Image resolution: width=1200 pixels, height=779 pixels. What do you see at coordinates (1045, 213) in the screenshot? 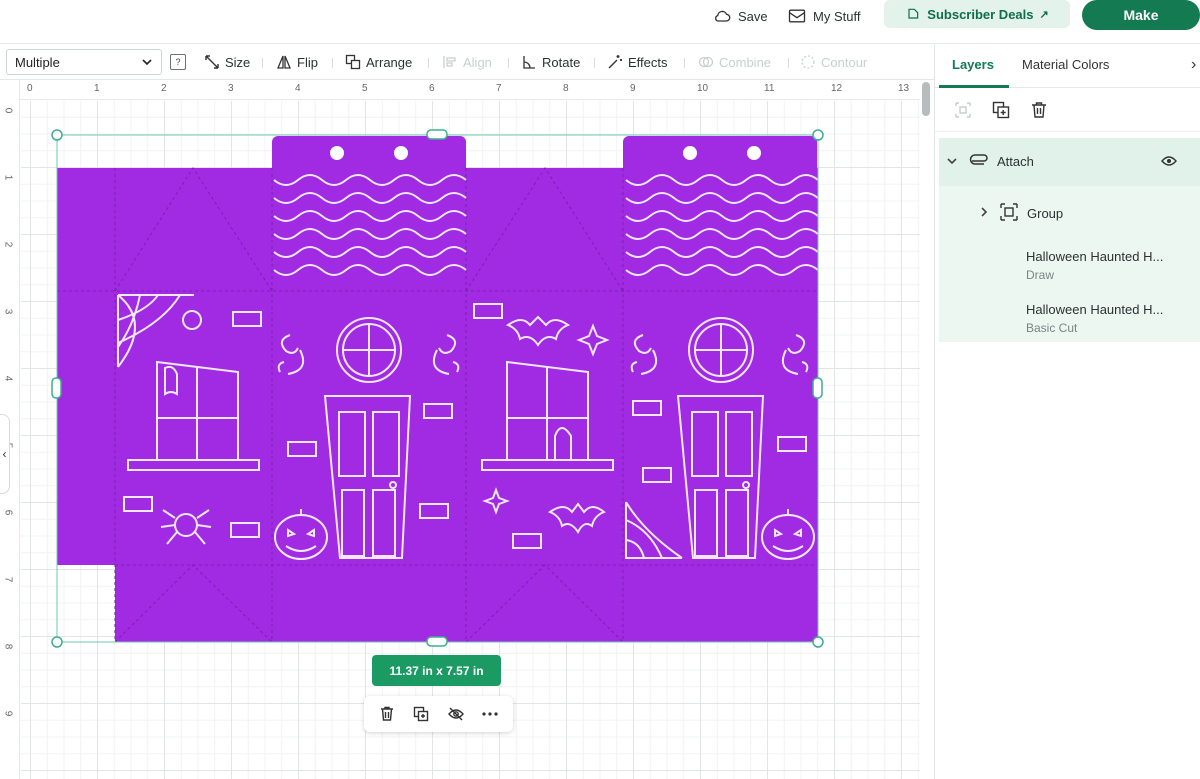
I see `group-label: Group` at bounding box center [1045, 213].